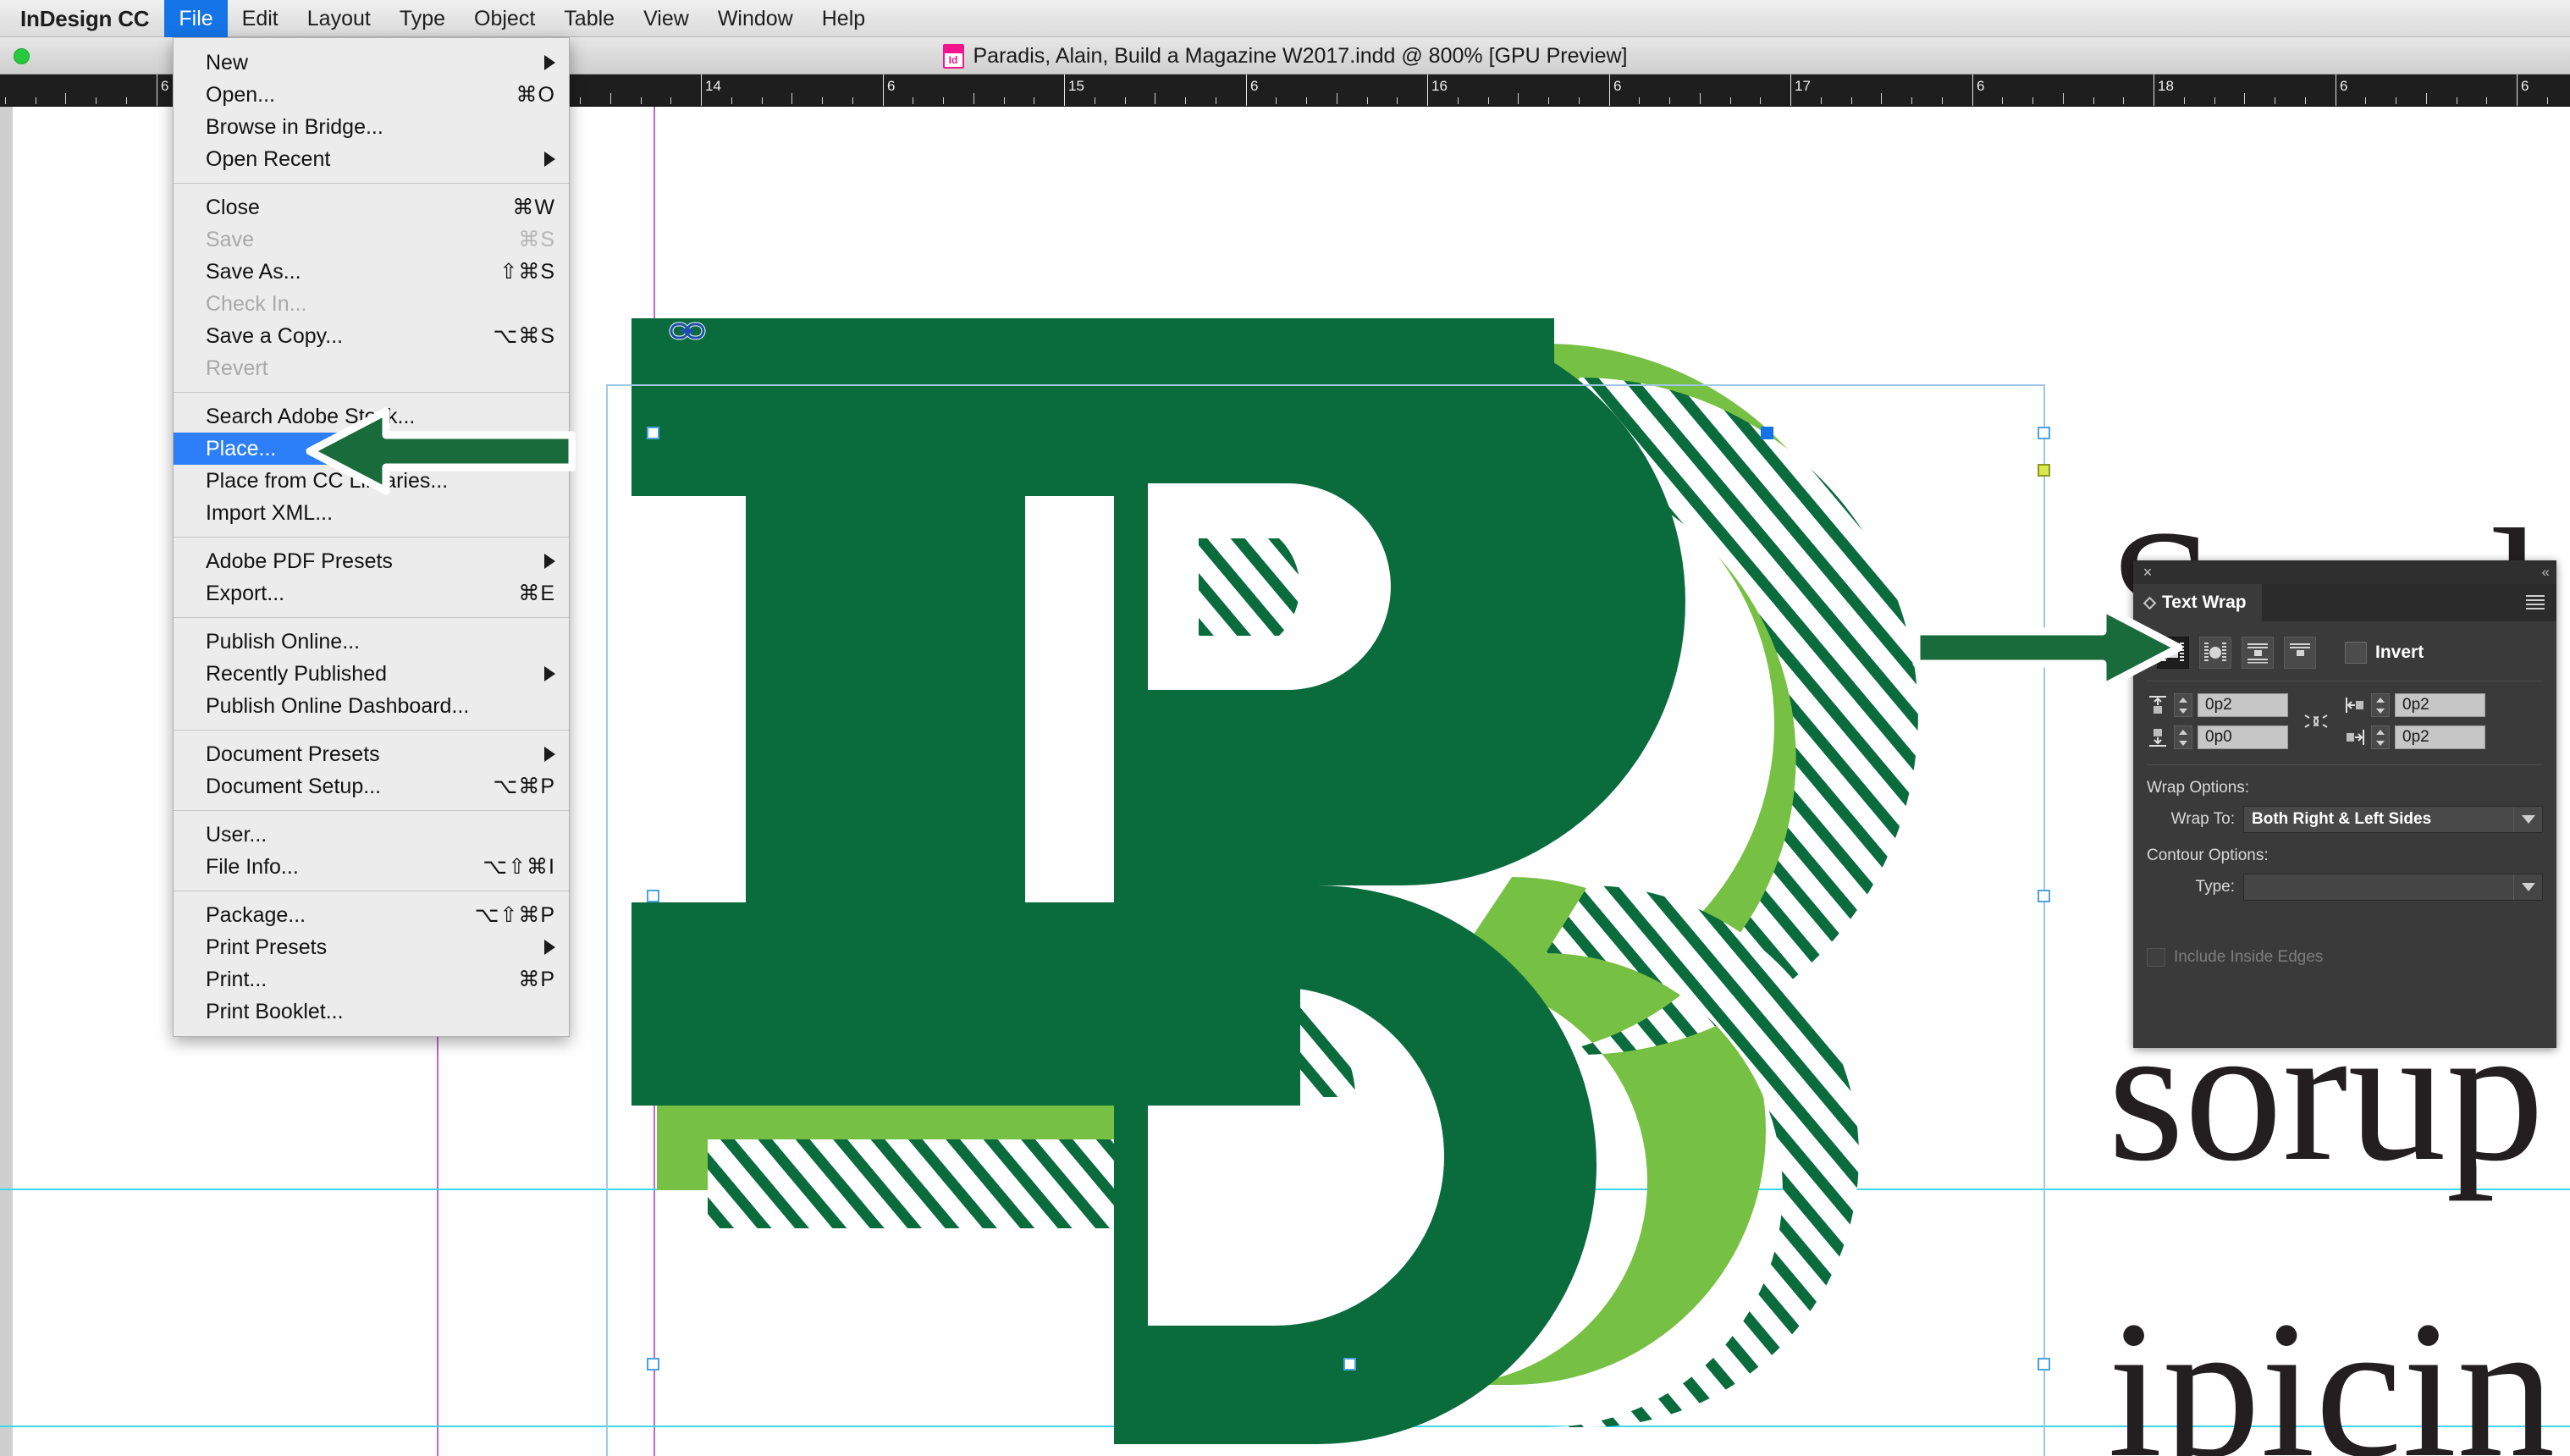 The width and height of the screenshot is (2570, 1456). I want to click on chevron-down-icon, so click(2528, 819).